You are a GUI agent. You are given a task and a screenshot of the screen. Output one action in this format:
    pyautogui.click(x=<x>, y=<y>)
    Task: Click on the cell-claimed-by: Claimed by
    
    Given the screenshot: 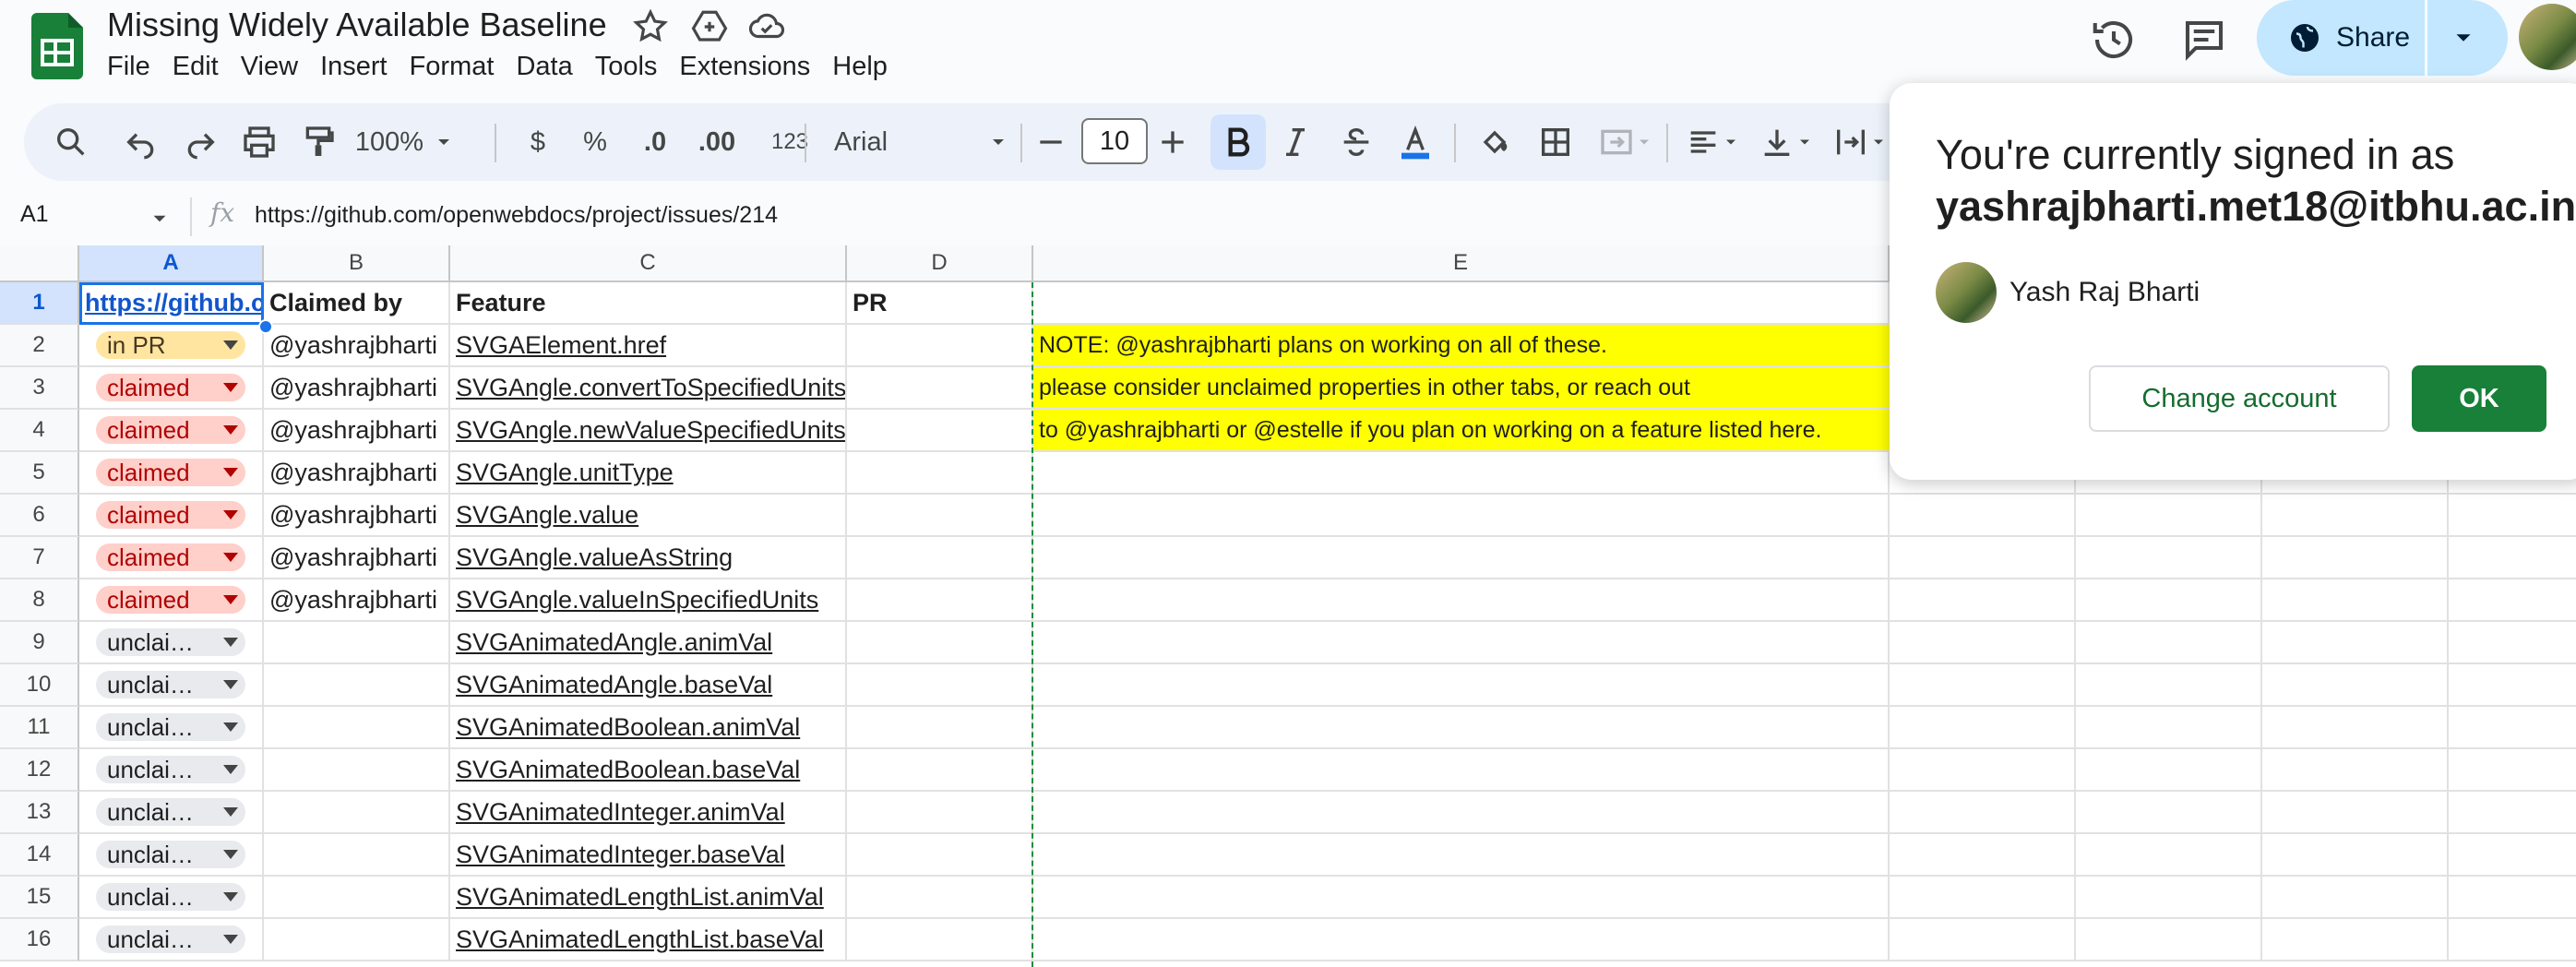 What is the action you would take?
    pyautogui.click(x=357, y=303)
    